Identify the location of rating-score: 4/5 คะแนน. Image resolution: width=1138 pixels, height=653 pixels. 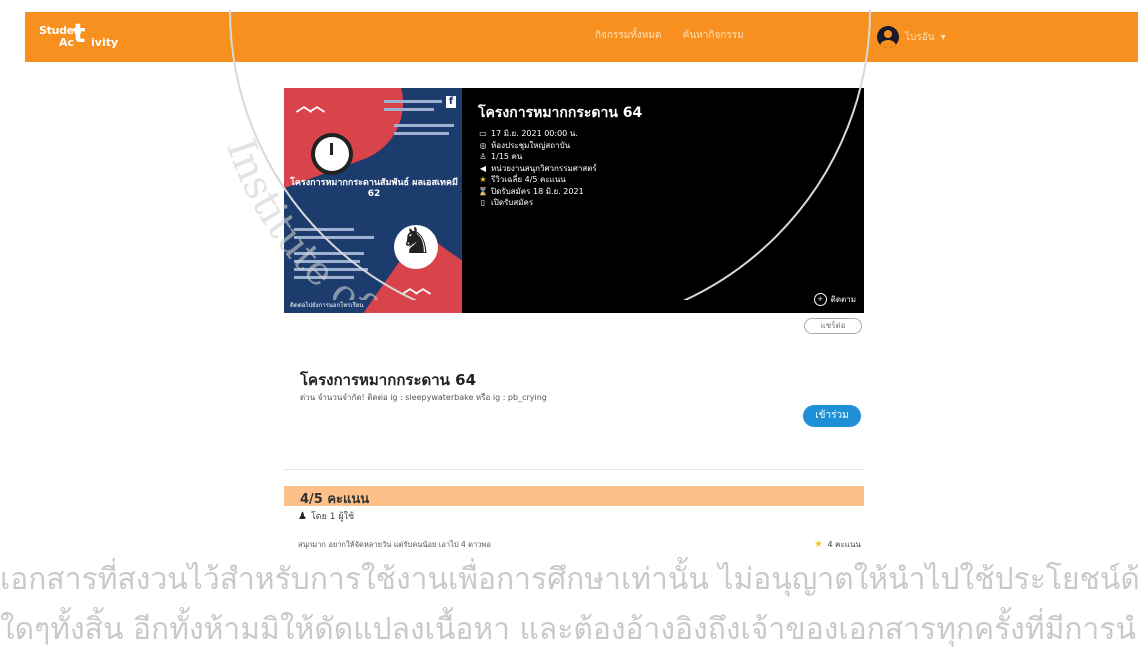
(335, 499).